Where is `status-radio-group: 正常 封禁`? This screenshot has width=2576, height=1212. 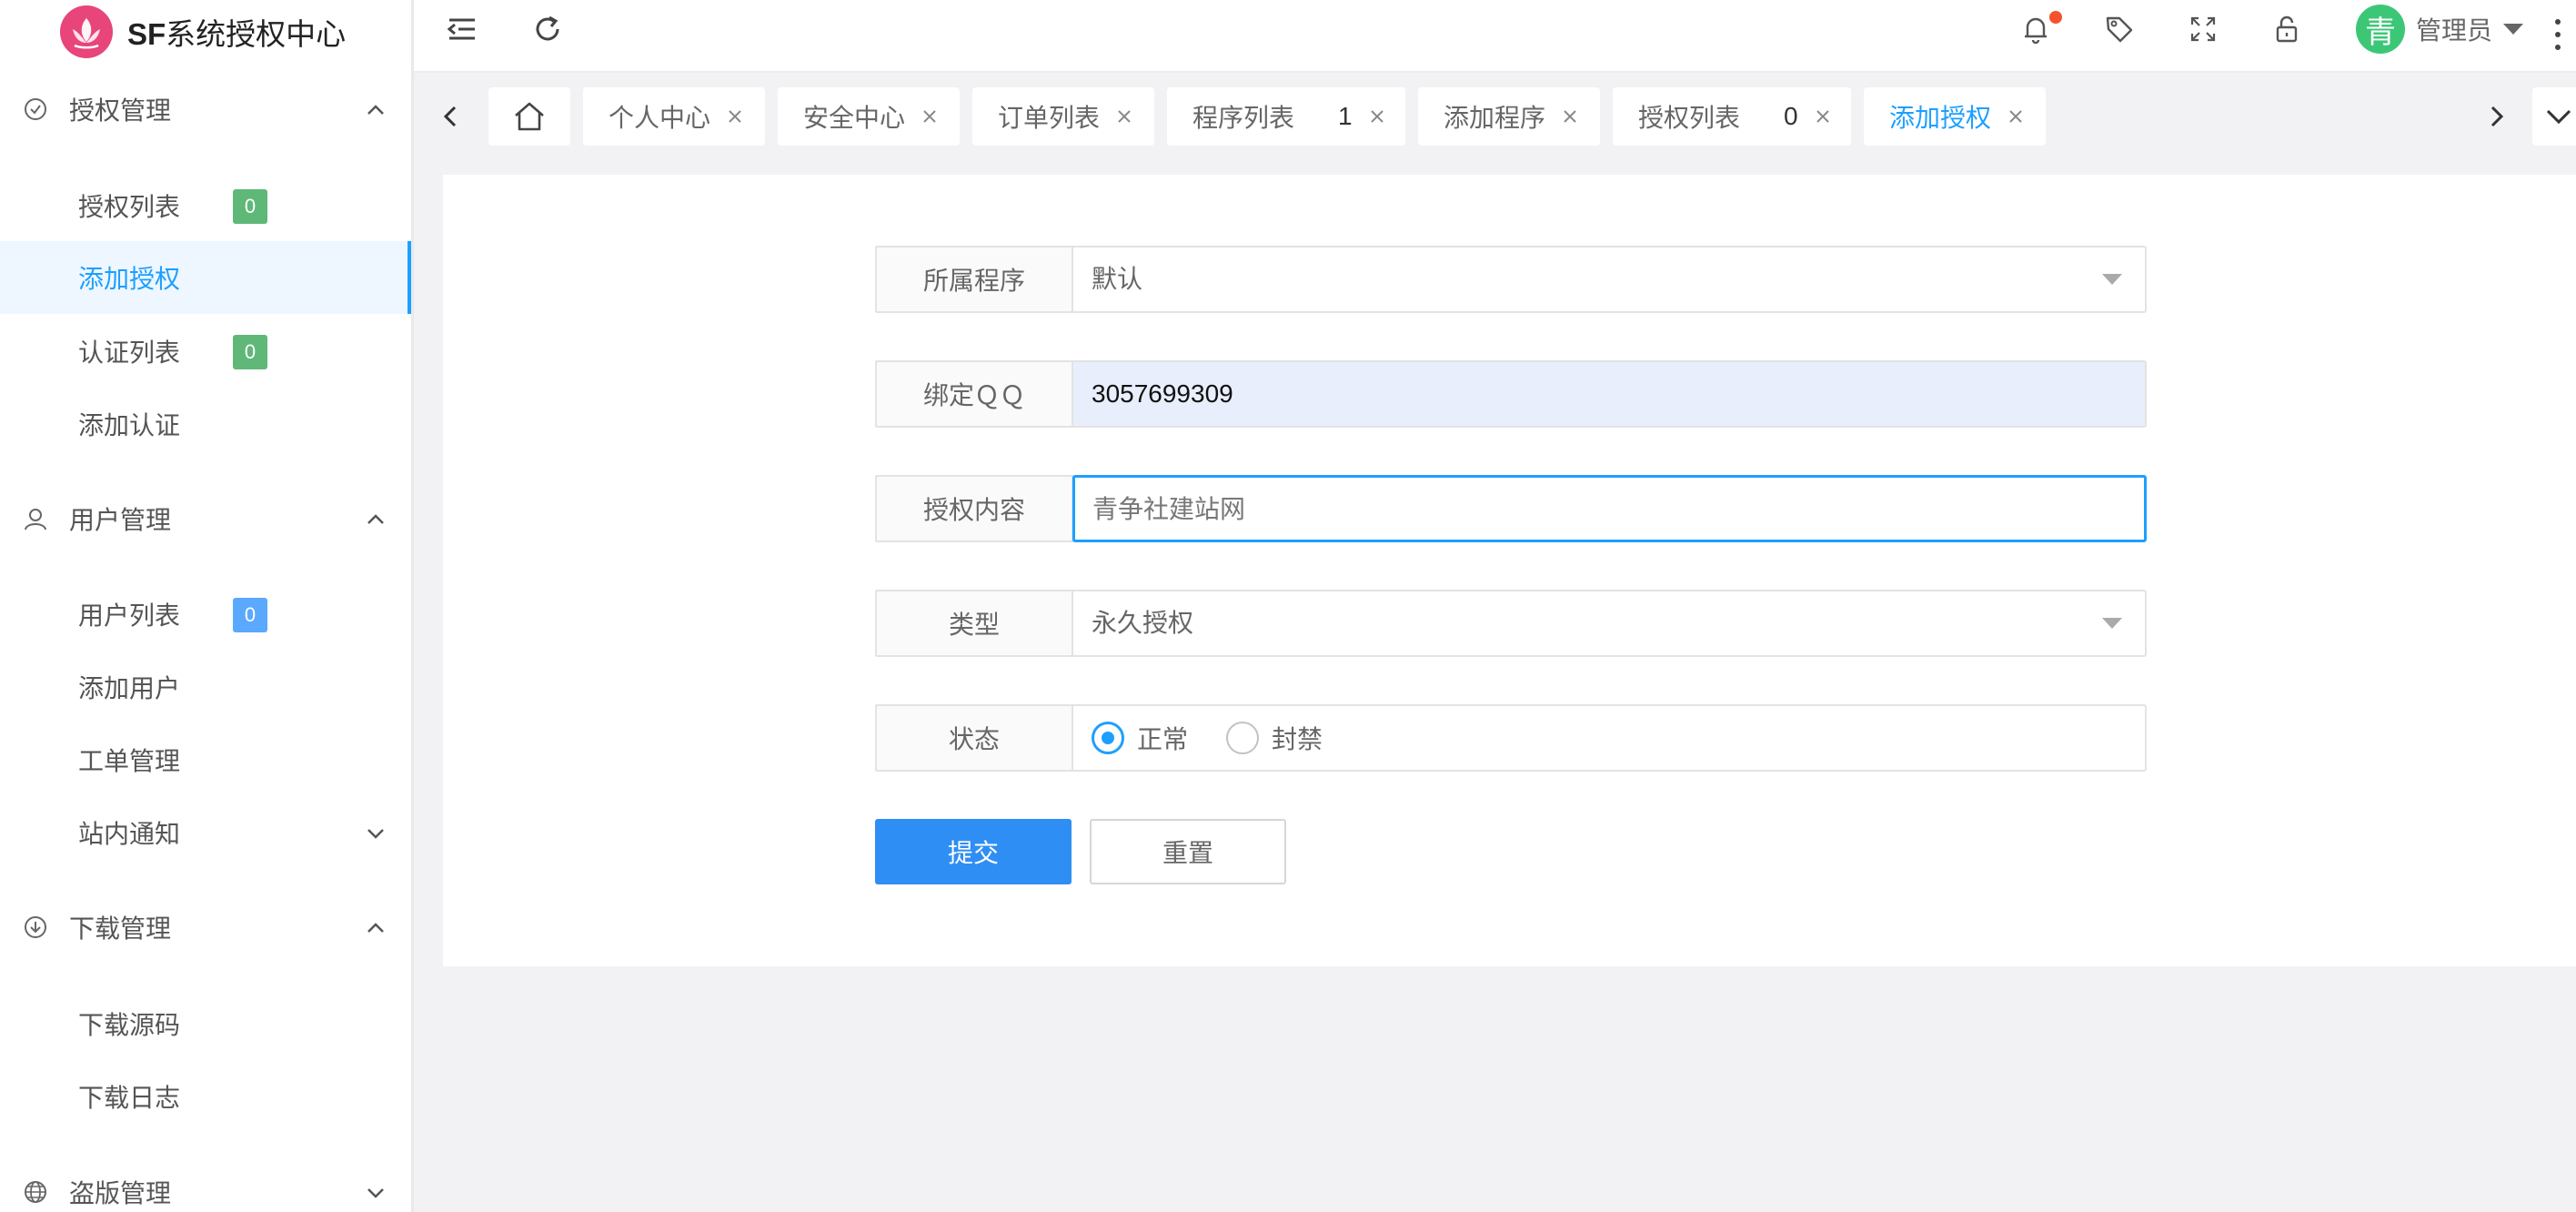 status-radio-group: 正常 封禁 is located at coordinates (1610, 738).